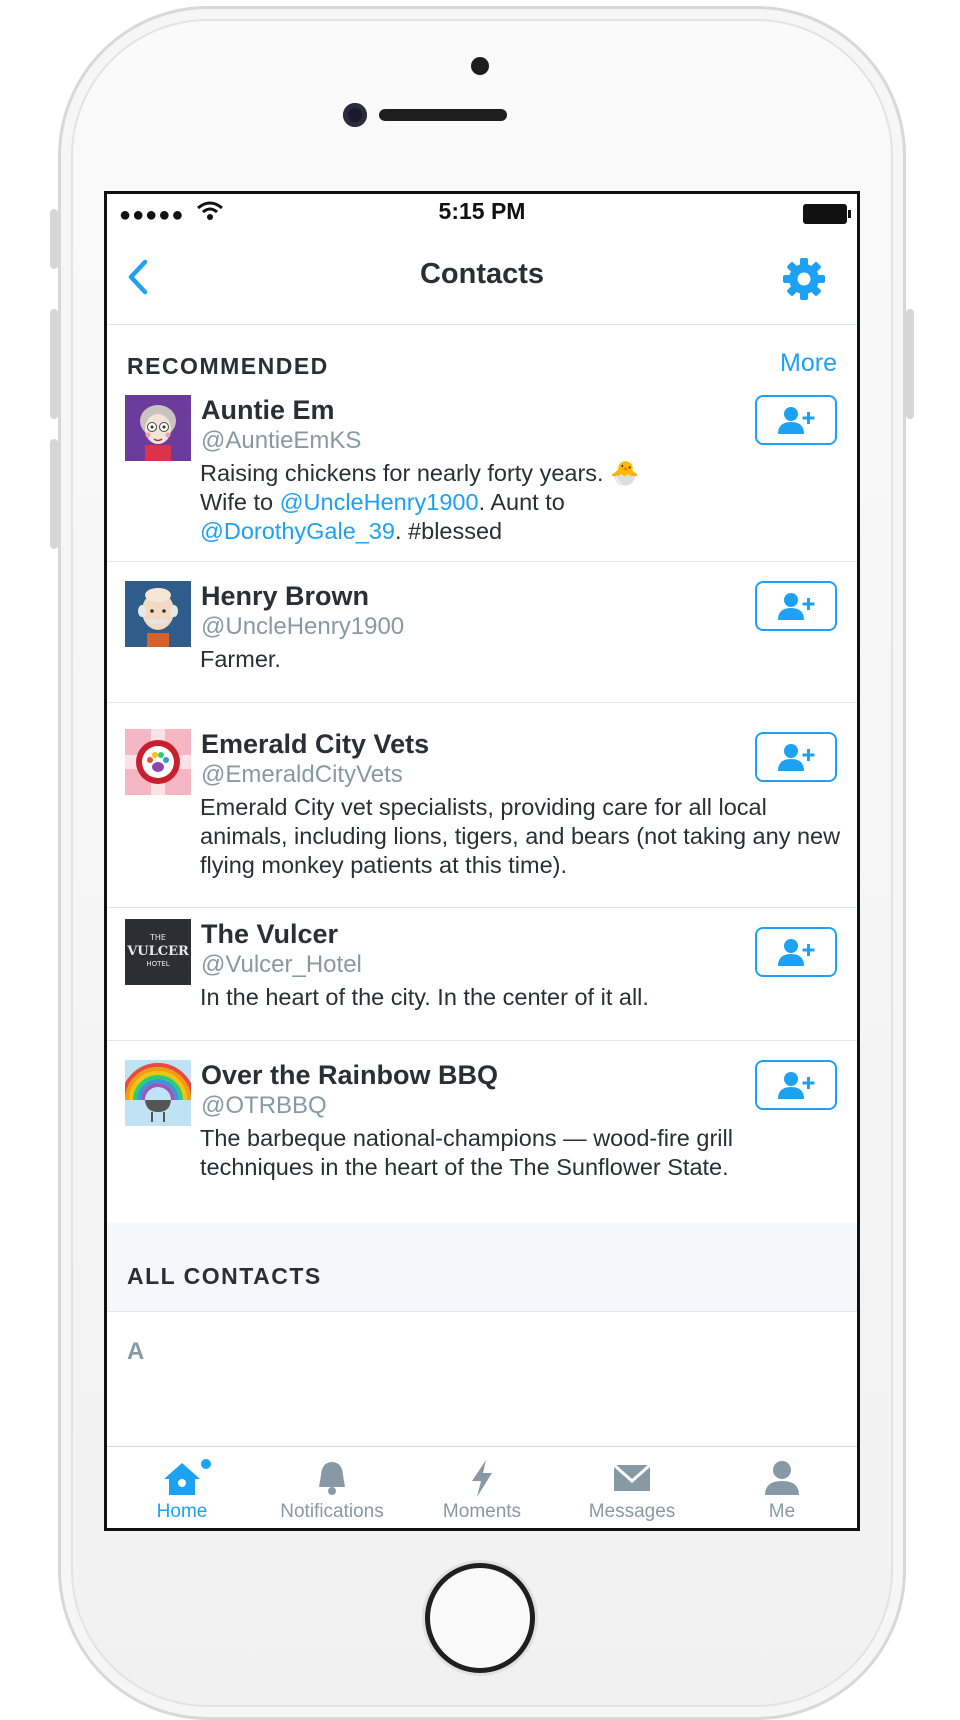  Describe the element at coordinates (521, 502) in the screenshot. I see `bio-text: . Aunt to` at that location.